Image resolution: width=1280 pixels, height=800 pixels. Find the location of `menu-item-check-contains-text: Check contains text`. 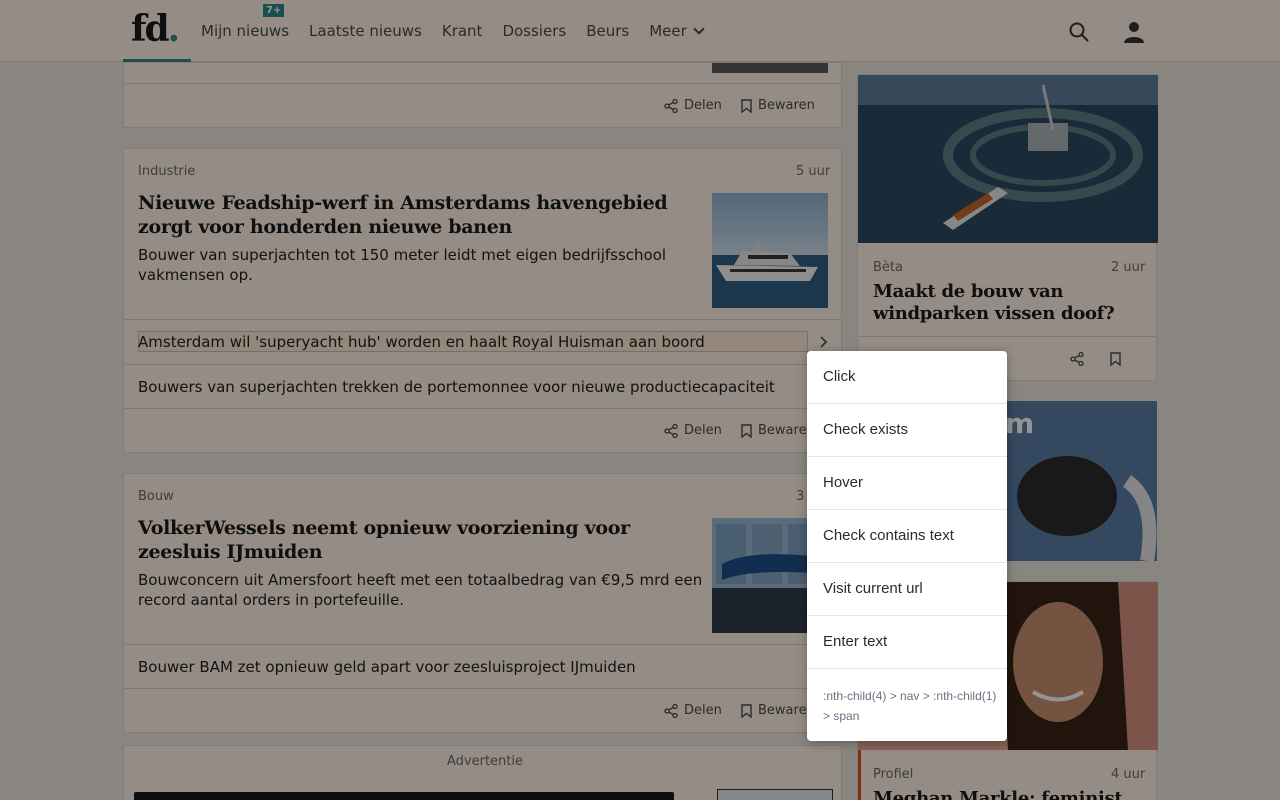

menu-item-check-contains-text: Check contains text is located at coordinates (907, 536).